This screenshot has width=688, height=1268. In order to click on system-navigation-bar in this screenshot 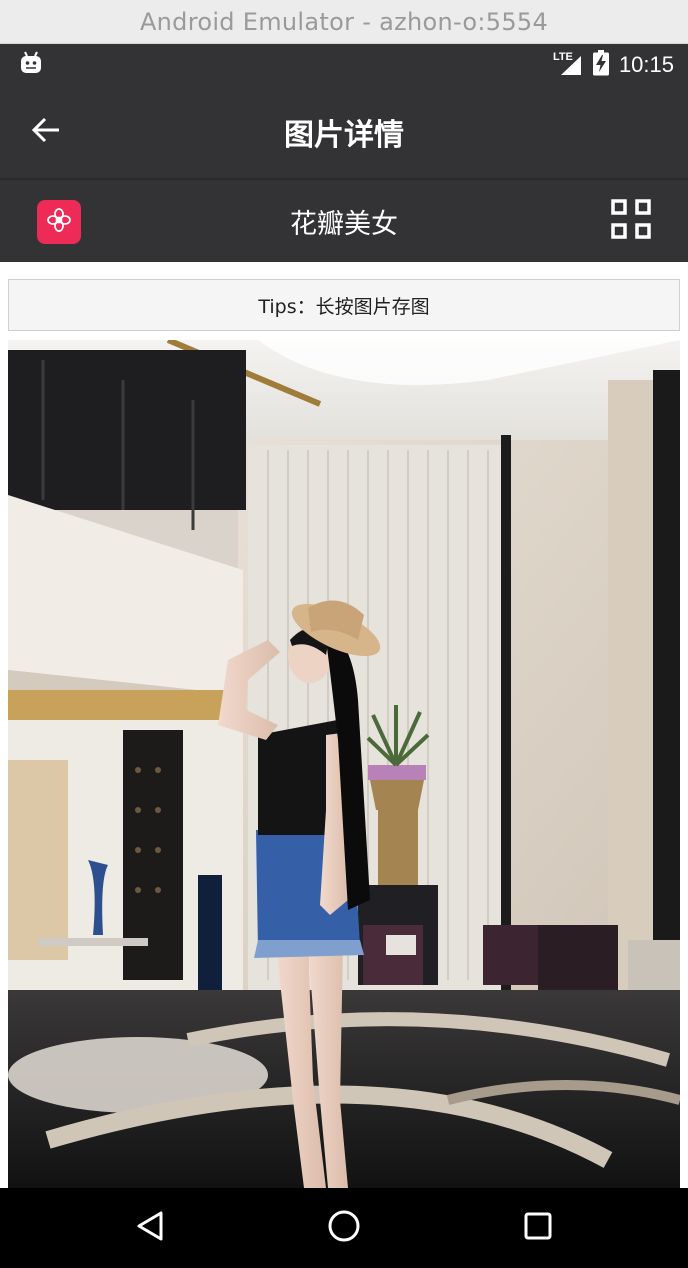, I will do `click(344, 1228)`.